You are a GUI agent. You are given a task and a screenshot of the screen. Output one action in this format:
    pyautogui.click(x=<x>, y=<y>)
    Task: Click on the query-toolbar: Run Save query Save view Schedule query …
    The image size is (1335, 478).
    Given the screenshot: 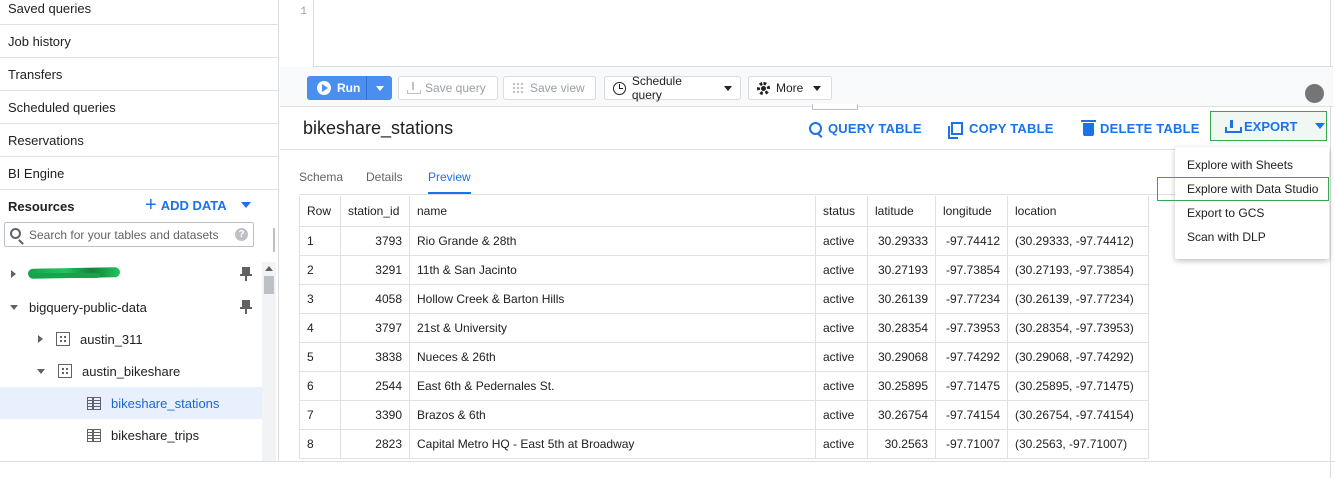 What is the action you would take?
    pyautogui.click(x=806, y=88)
    